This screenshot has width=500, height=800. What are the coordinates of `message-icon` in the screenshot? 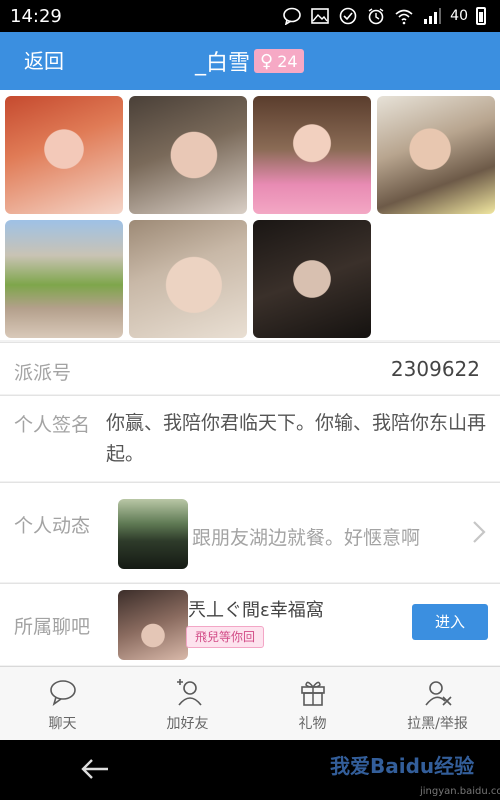 It's located at (292, 16).